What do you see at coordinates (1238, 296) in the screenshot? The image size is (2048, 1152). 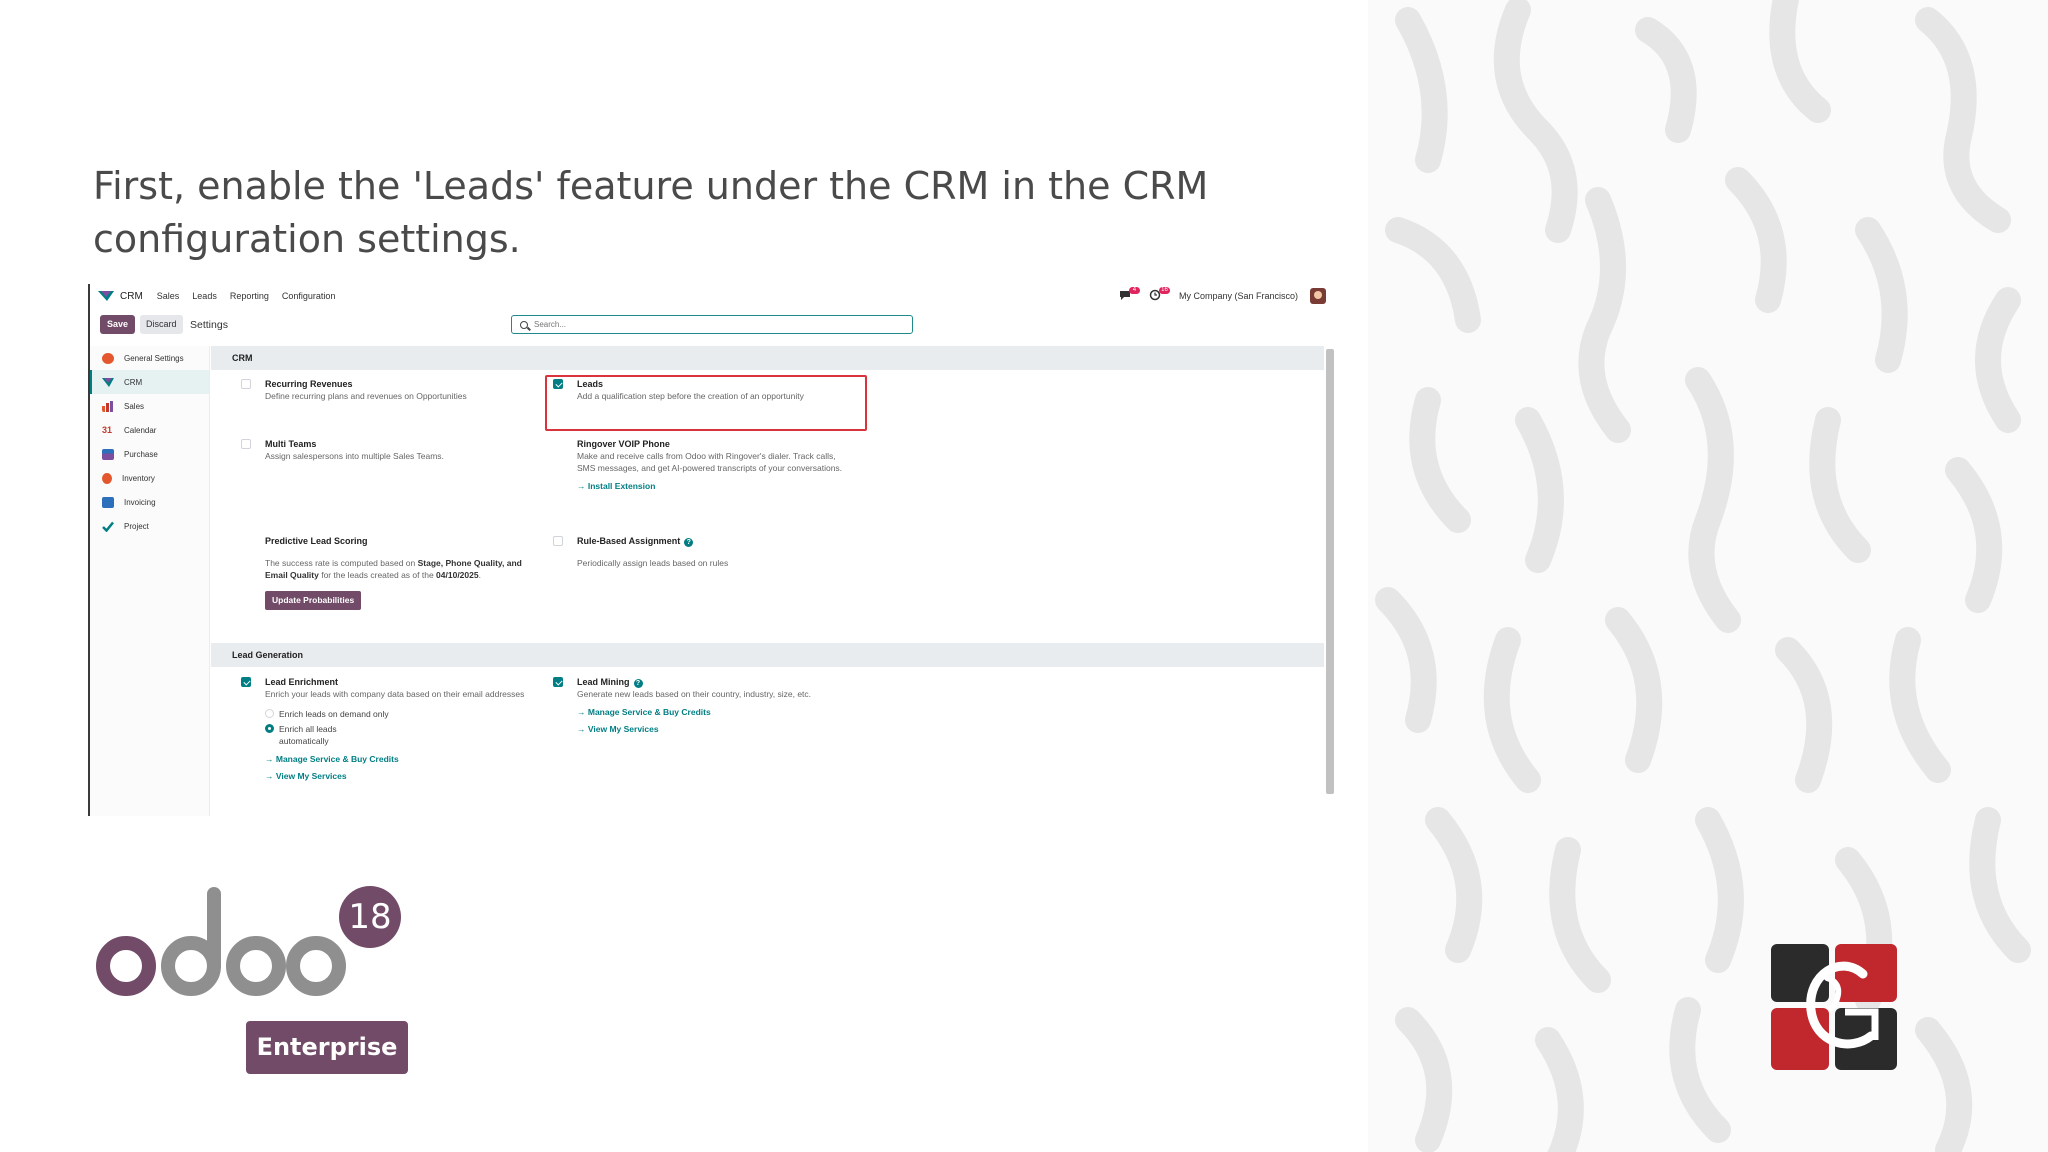 I see `company-switcher: My Company (San Francisco)` at bounding box center [1238, 296].